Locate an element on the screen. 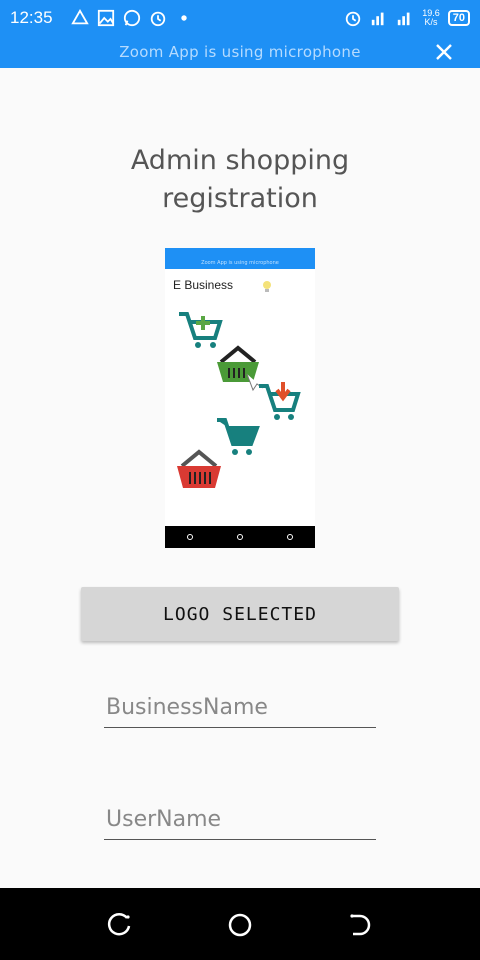 This screenshot has height=960, width=480. green-basket-icon is located at coordinates (240, 368).